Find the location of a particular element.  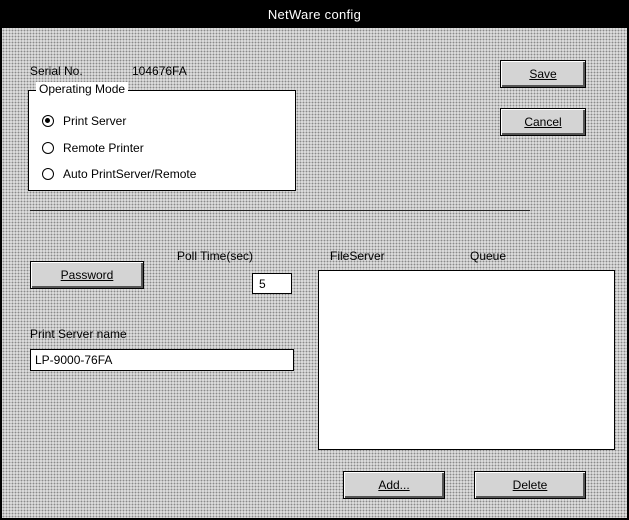

print-server-name-label: Print Server name is located at coordinates (78, 334).